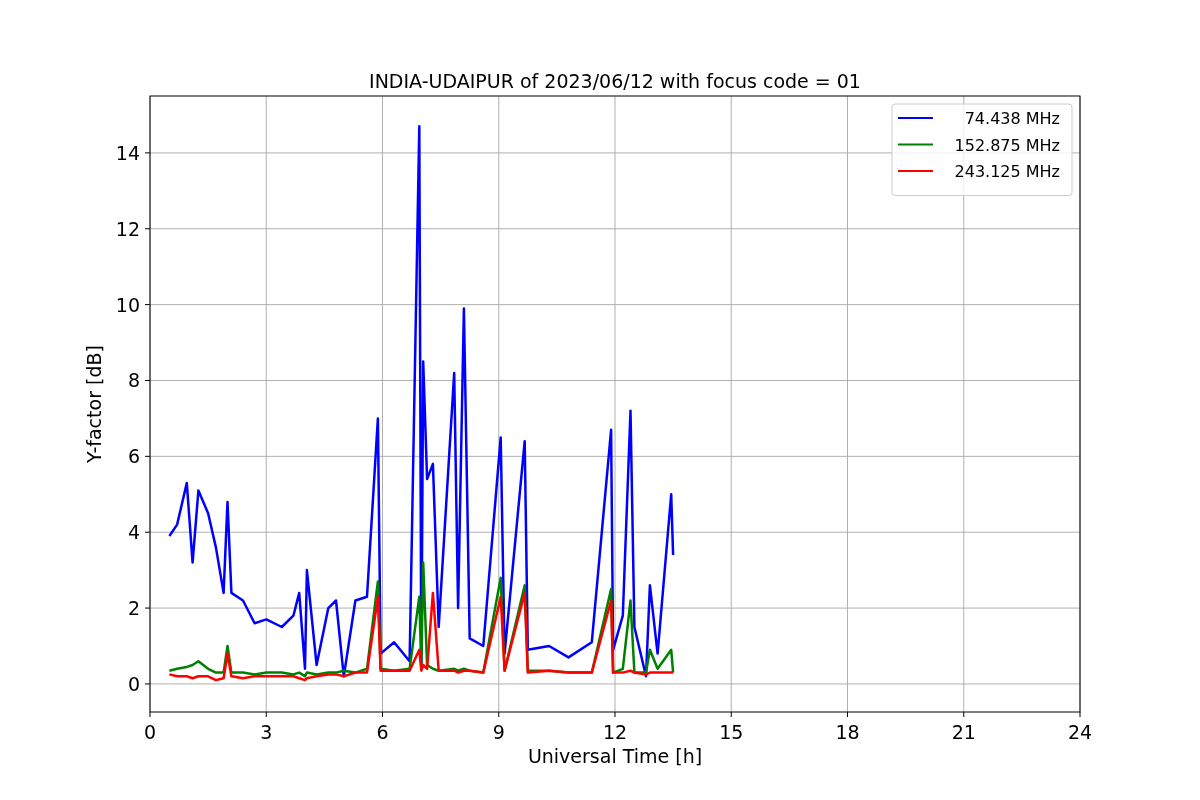  What do you see at coordinates (1007, 171) in the screenshot?
I see `legend-label: 243.125 MHz` at bounding box center [1007, 171].